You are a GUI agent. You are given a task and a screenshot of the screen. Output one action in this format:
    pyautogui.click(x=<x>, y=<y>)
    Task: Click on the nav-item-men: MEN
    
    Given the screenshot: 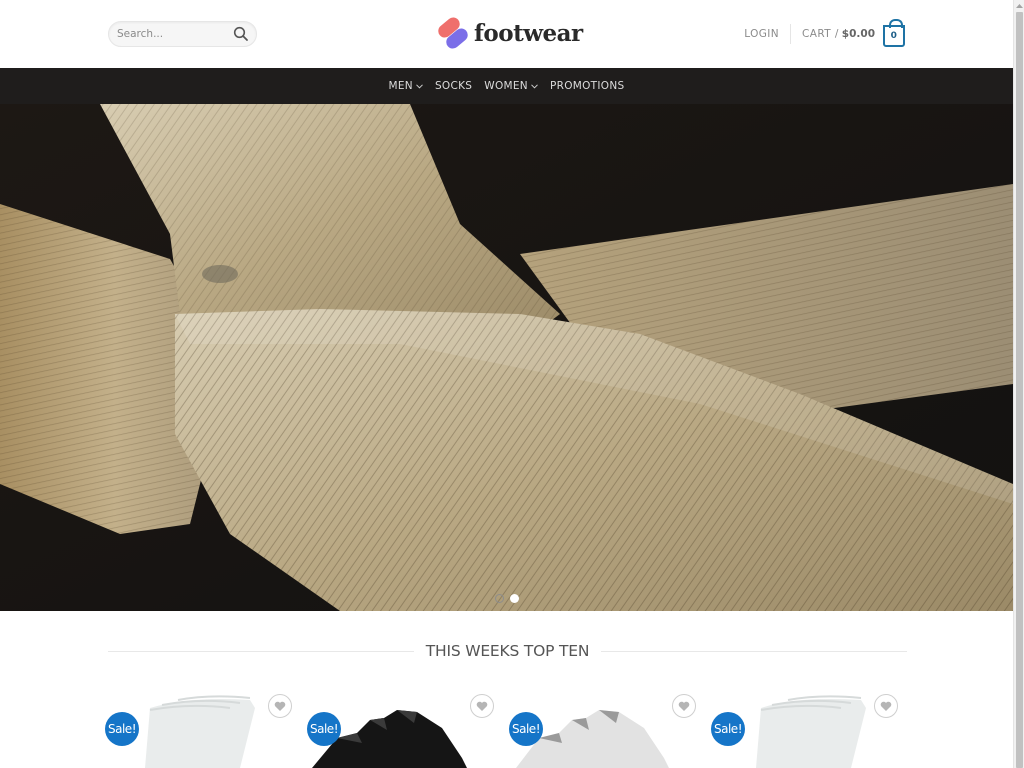 What is the action you would take?
    pyautogui.click(x=406, y=86)
    